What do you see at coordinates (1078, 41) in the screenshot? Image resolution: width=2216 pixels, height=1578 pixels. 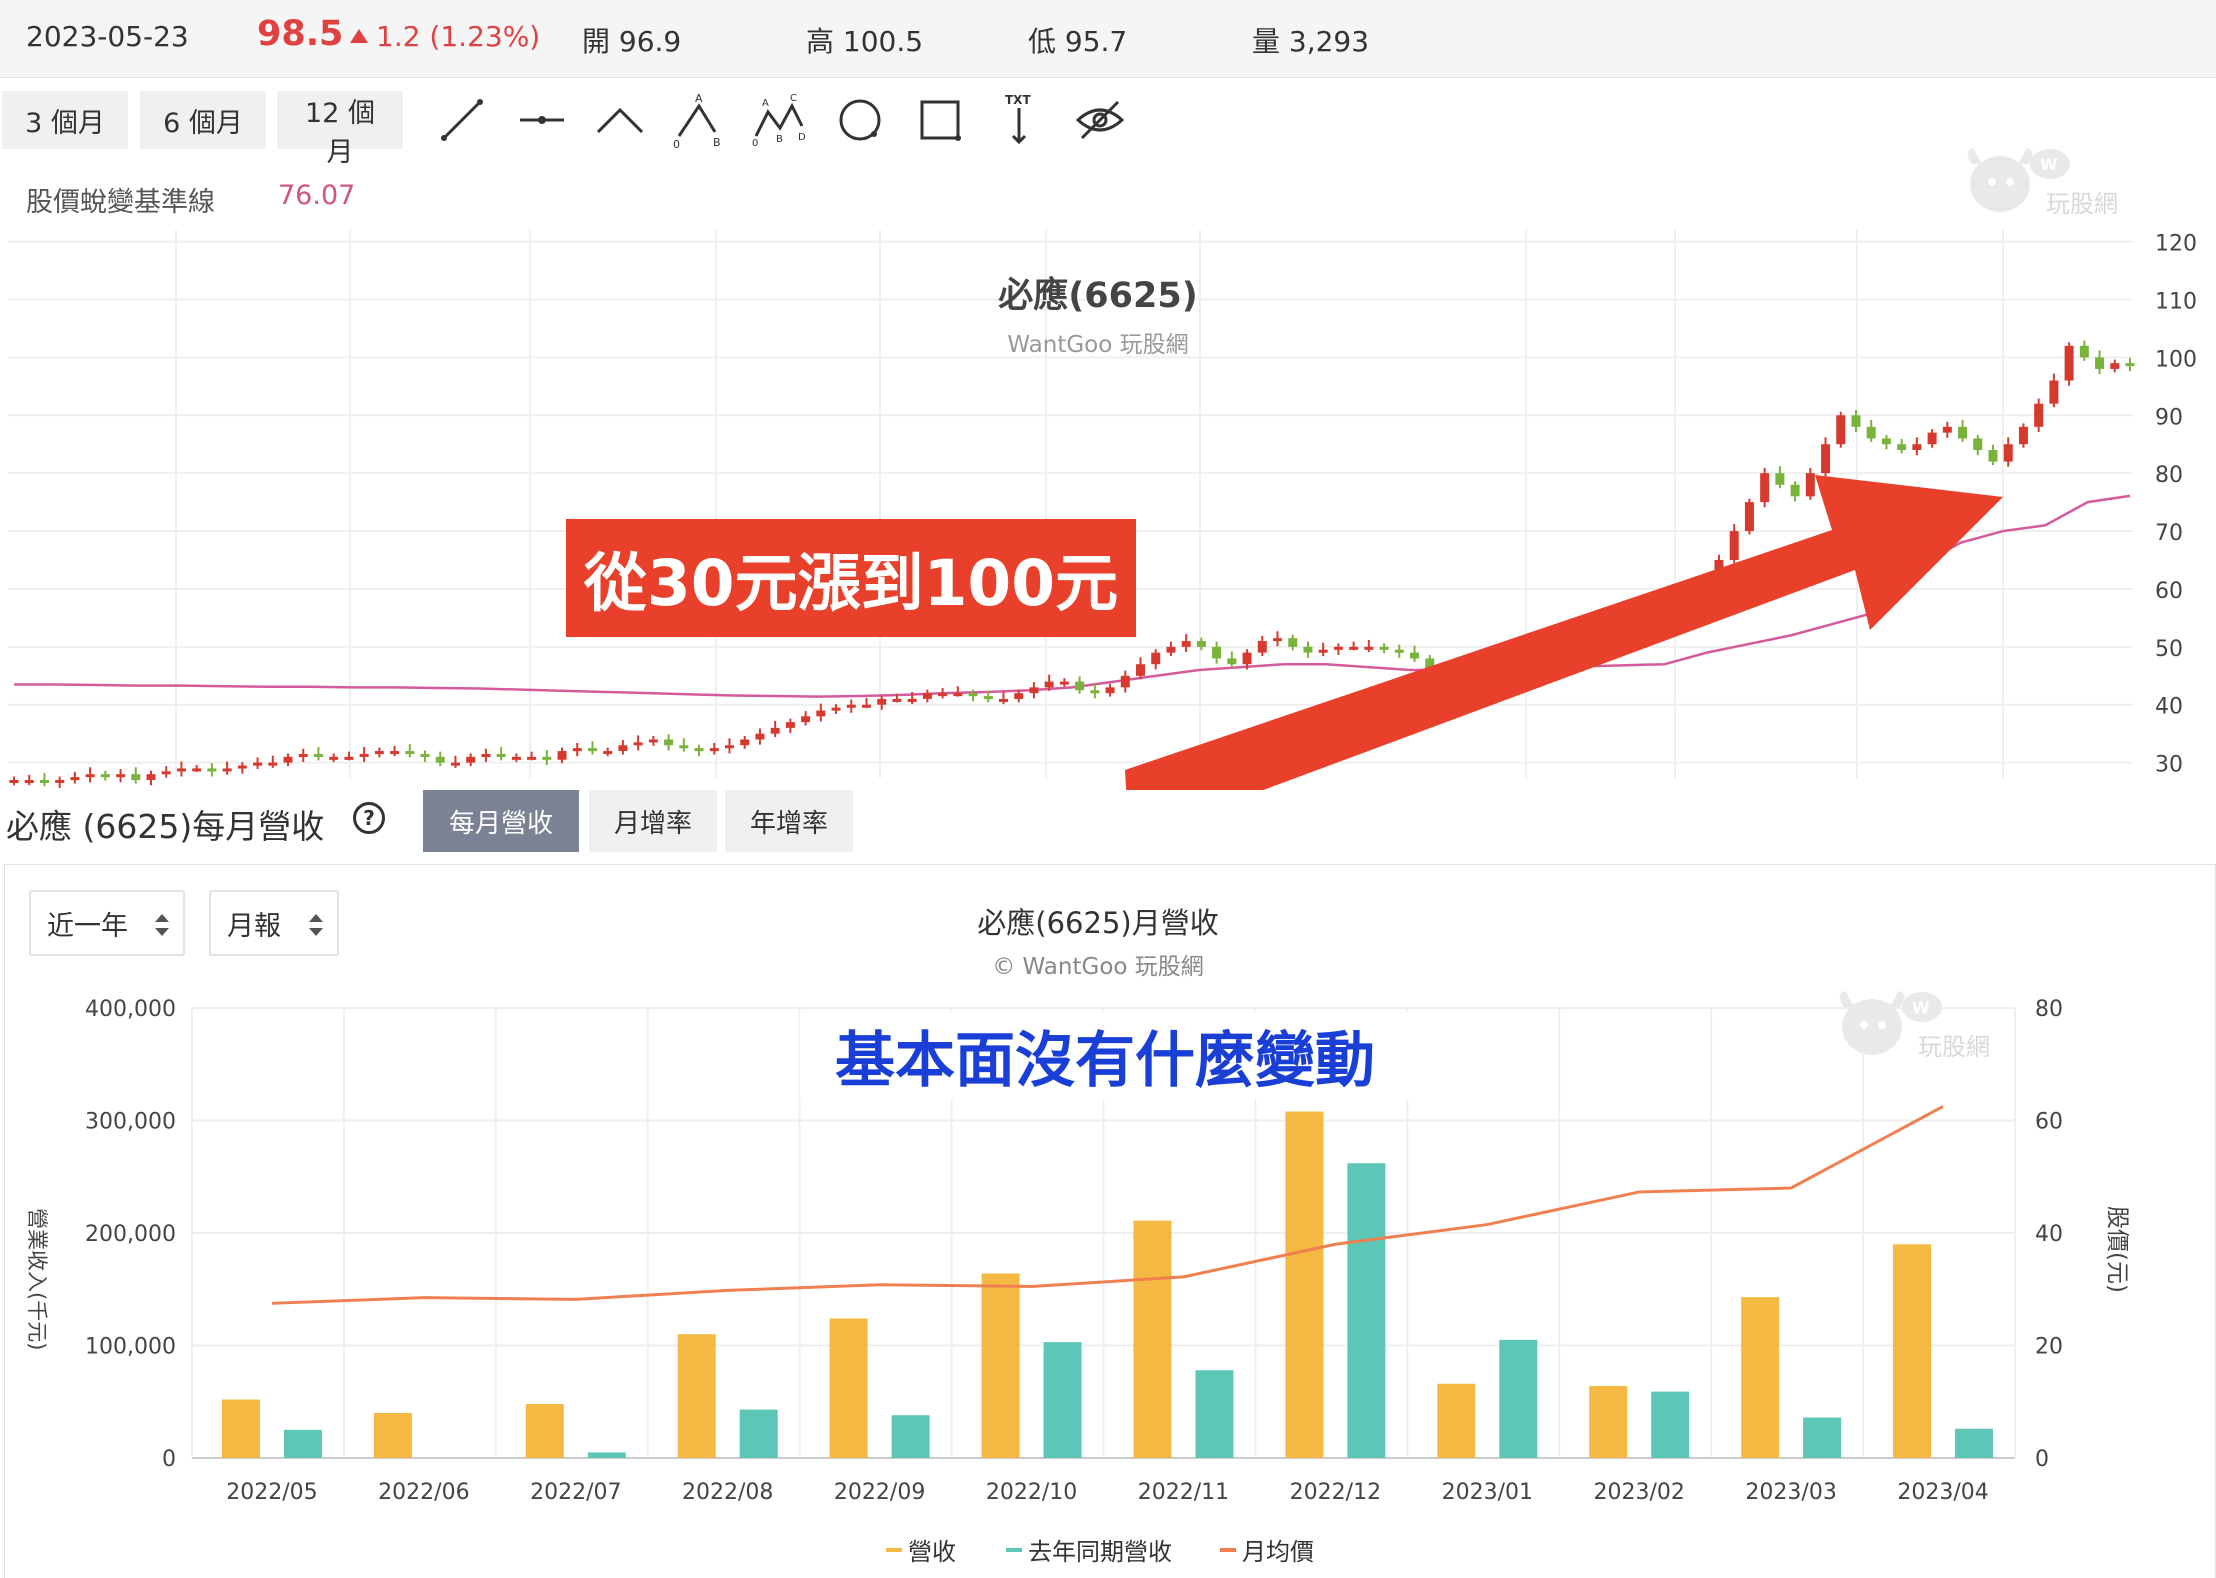 I see `quote-low: 低 95.7` at bounding box center [1078, 41].